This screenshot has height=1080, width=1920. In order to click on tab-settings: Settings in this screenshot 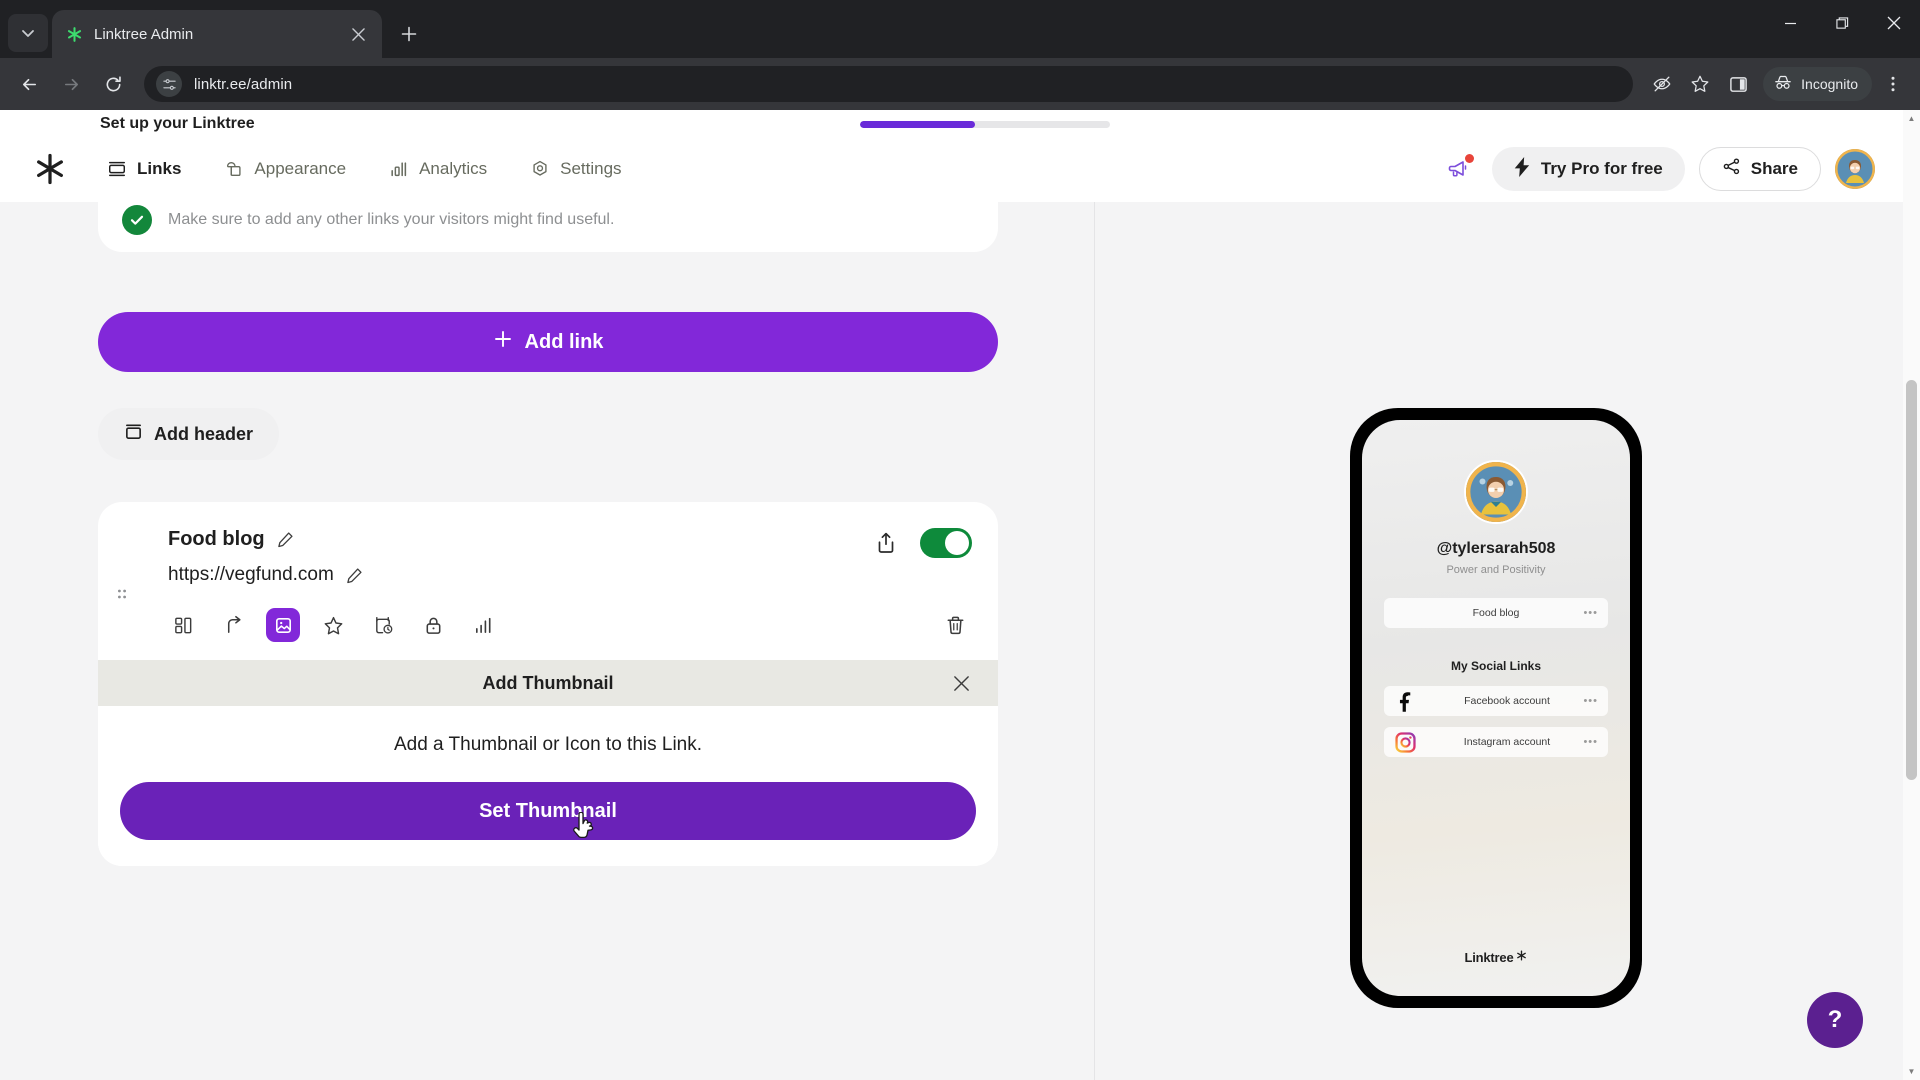, I will do `click(575, 169)`.